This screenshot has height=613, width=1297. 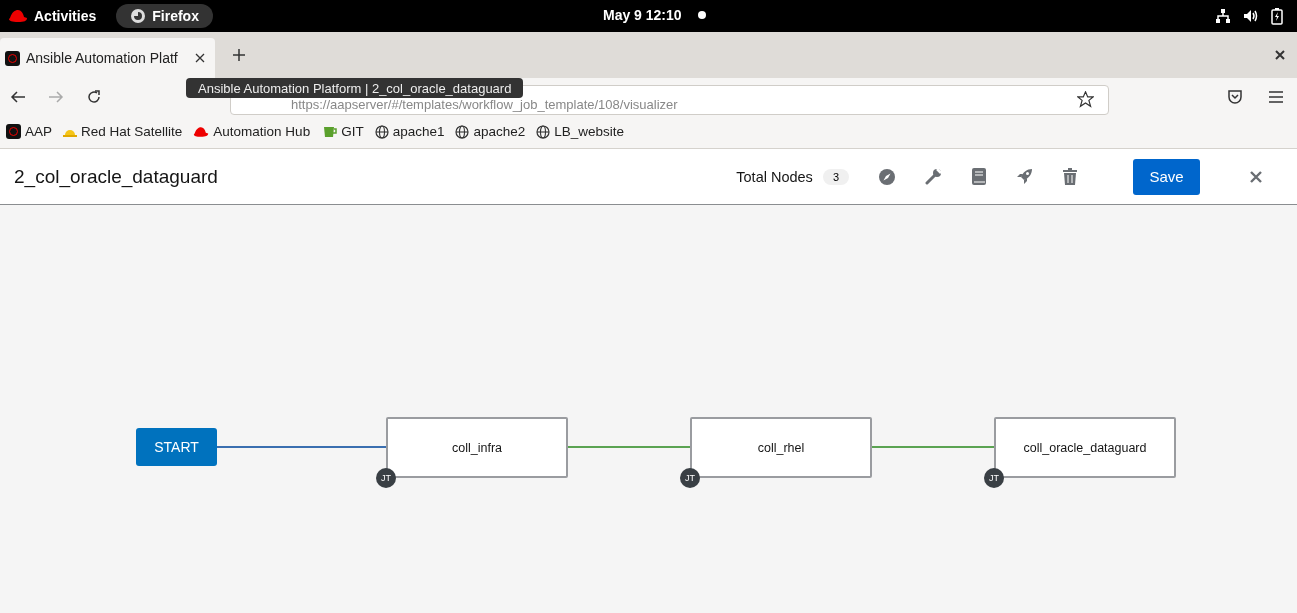 I want to click on total-nodes-label: Total Nodes, so click(x=774, y=176).